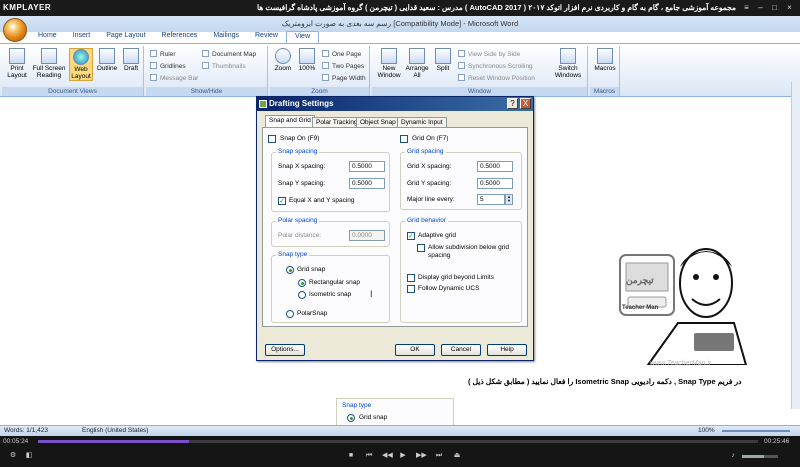  I want to click on document-map-checkbox: Document Map, so click(229, 54).